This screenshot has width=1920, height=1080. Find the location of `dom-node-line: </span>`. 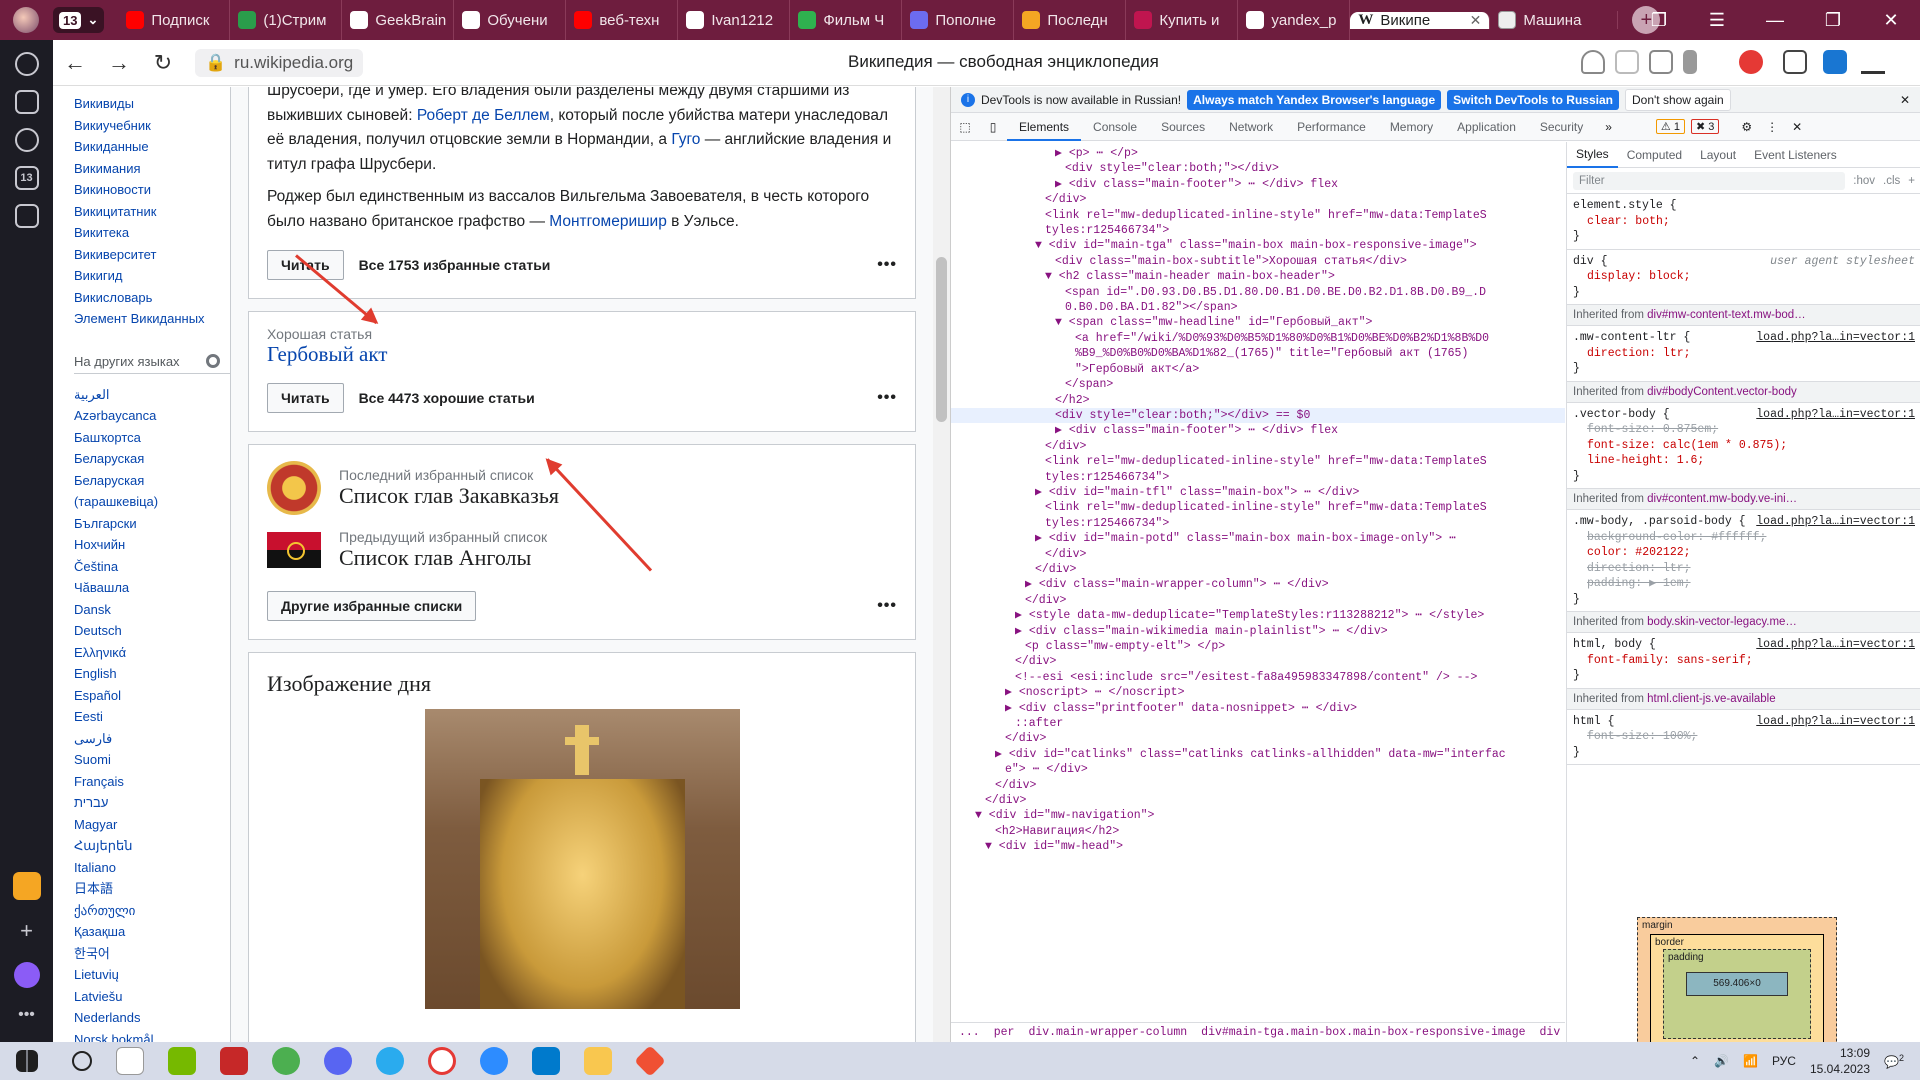

dom-node-line: </span> is located at coordinates (1258, 384).